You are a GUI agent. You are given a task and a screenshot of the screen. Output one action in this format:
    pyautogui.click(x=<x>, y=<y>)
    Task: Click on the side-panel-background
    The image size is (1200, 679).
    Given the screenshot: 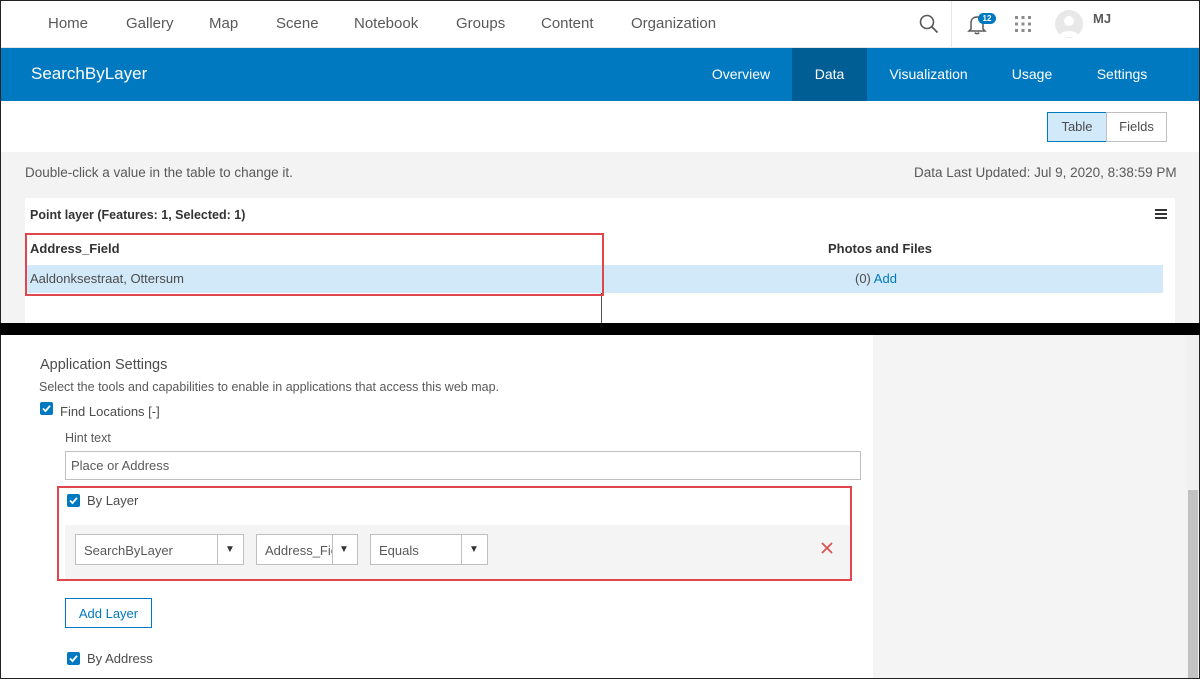 What is the action you would take?
    pyautogui.click(x=1036, y=506)
    